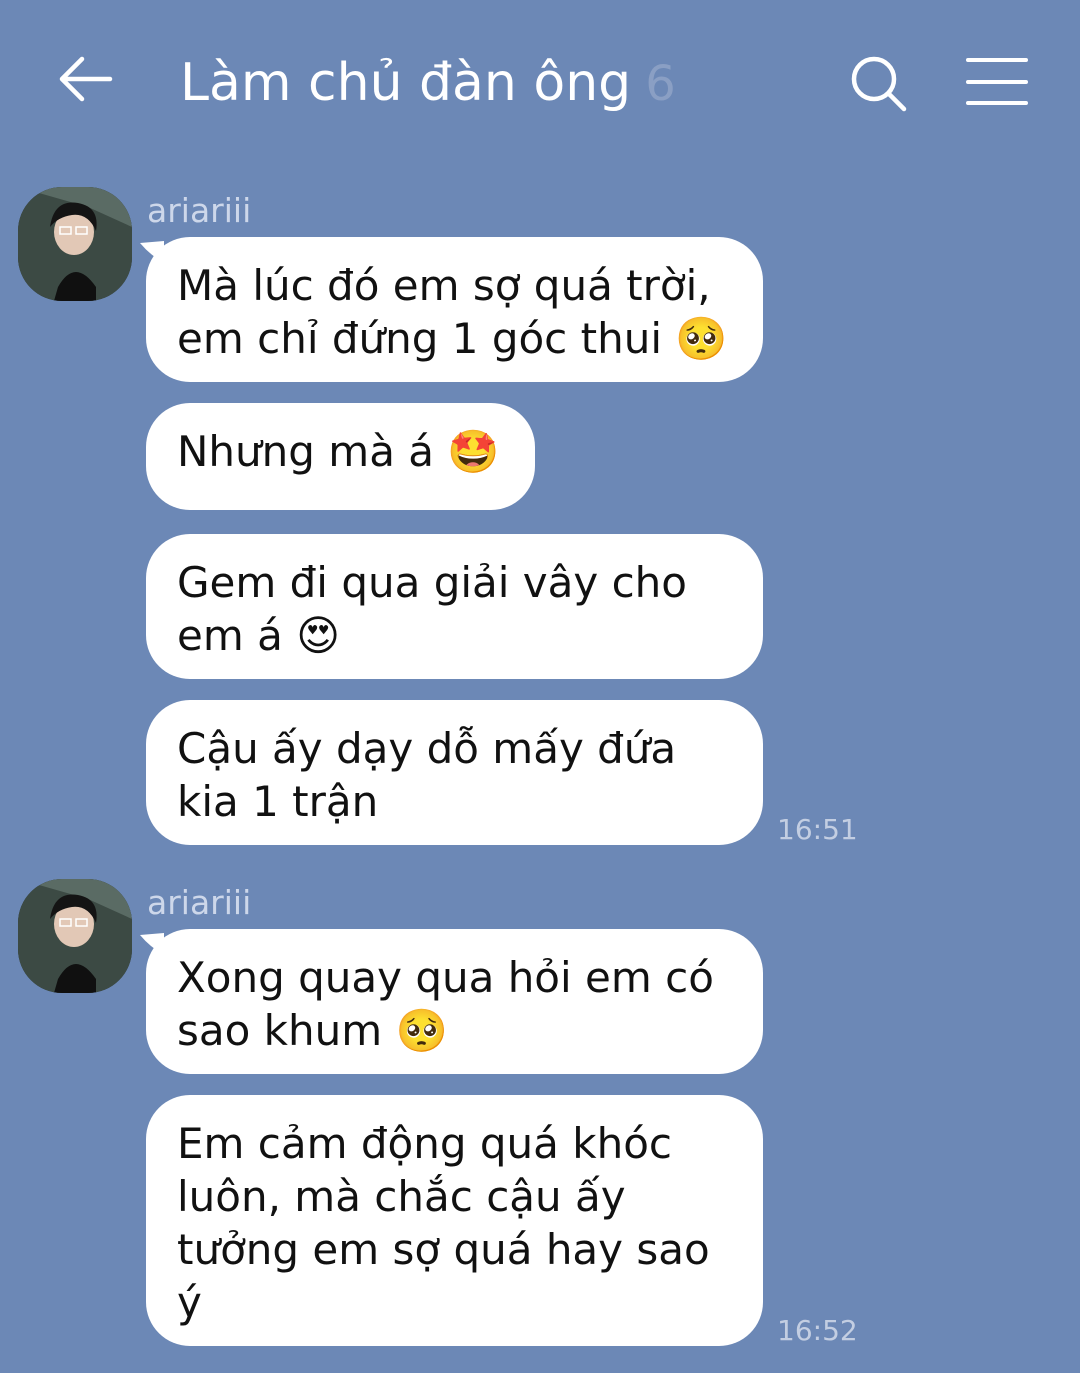 The height and width of the screenshot is (1373, 1080). Describe the element at coordinates (406, 83) in the screenshot. I see `group-name: Làm chủ đàn ông` at that location.